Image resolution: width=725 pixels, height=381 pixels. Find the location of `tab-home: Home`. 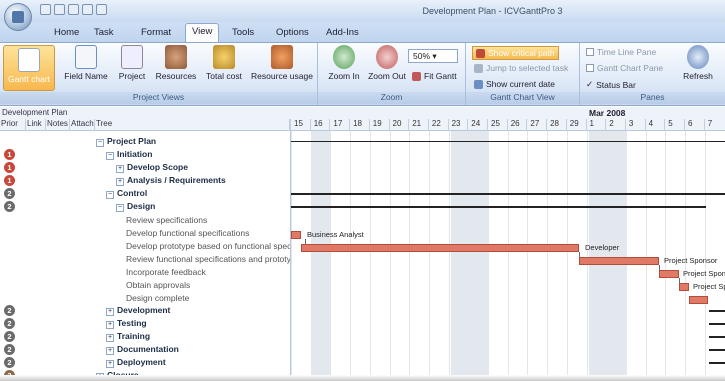

tab-home: Home is located at coordinates (66, 32).